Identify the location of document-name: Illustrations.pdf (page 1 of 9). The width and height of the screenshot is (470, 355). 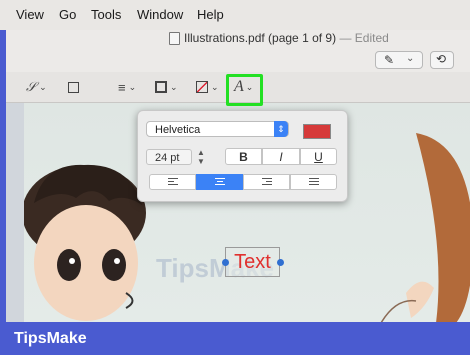
(260, 38).